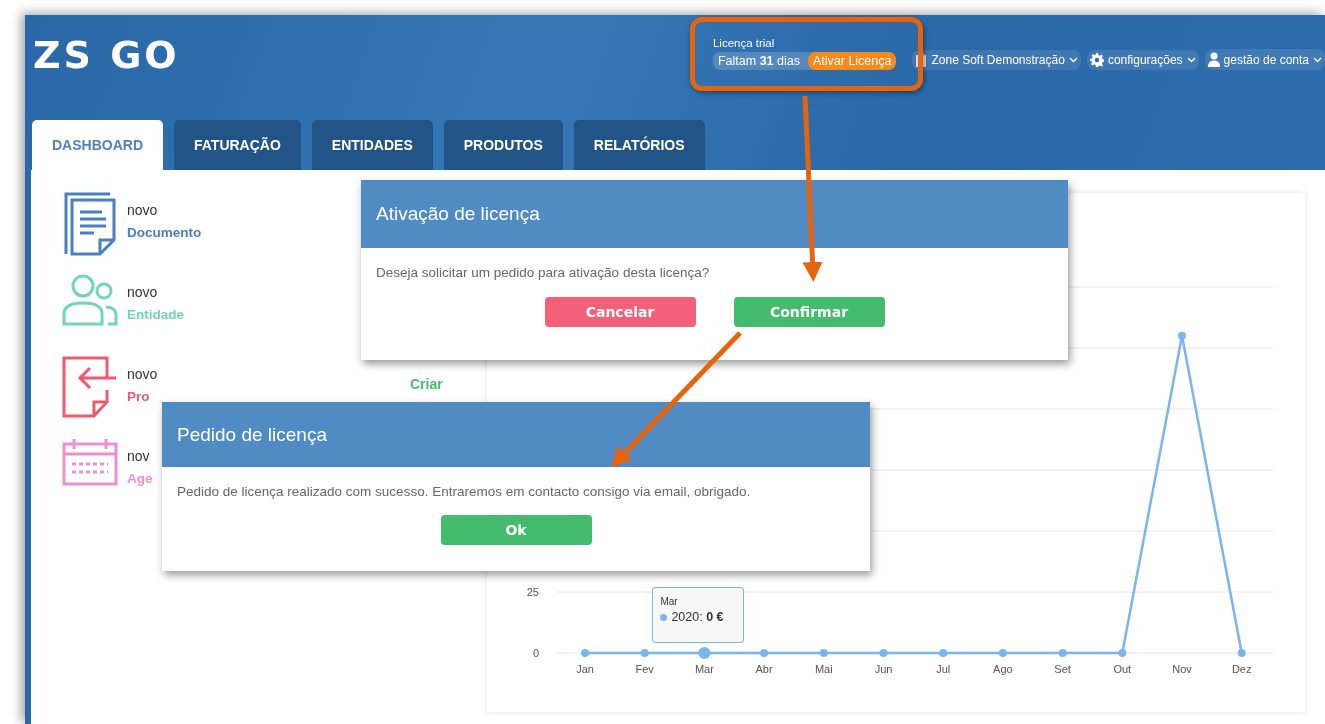  Describe the element at coordinates (644, 669) in the screenshot. I see `x-tick-label: Fev` at that location.